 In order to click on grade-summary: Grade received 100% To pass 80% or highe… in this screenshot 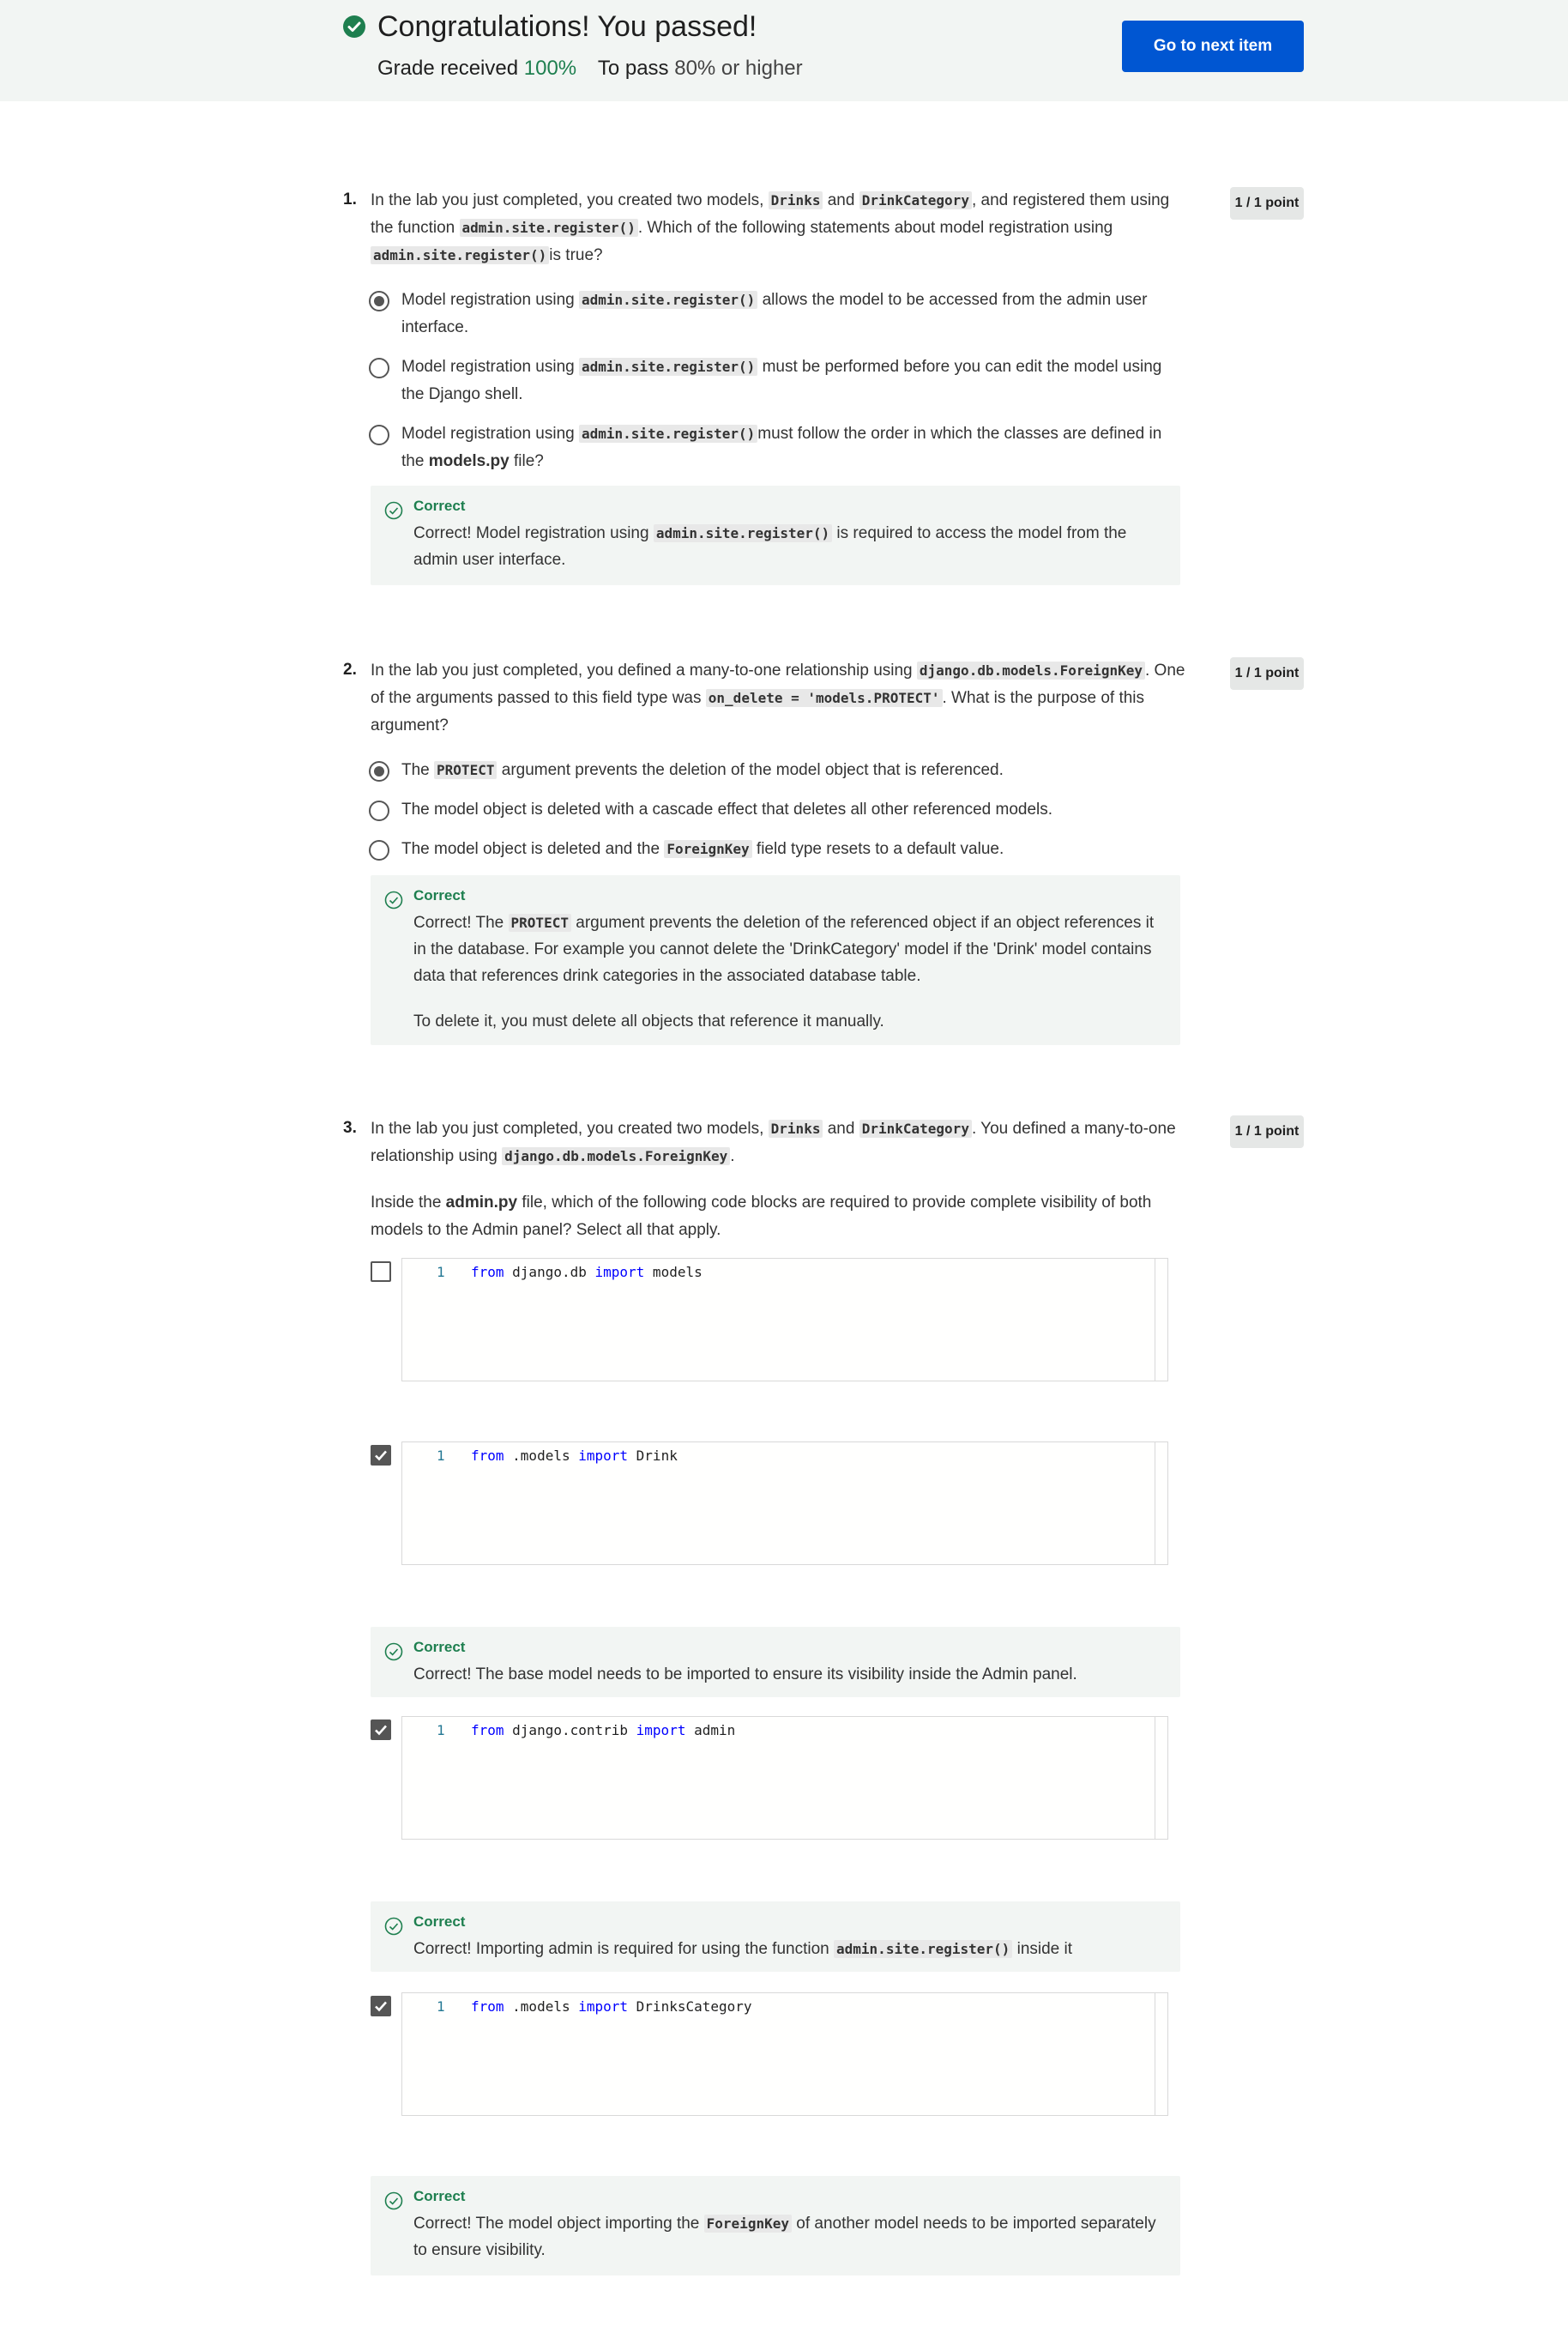, I will do `click(590, 69)`.